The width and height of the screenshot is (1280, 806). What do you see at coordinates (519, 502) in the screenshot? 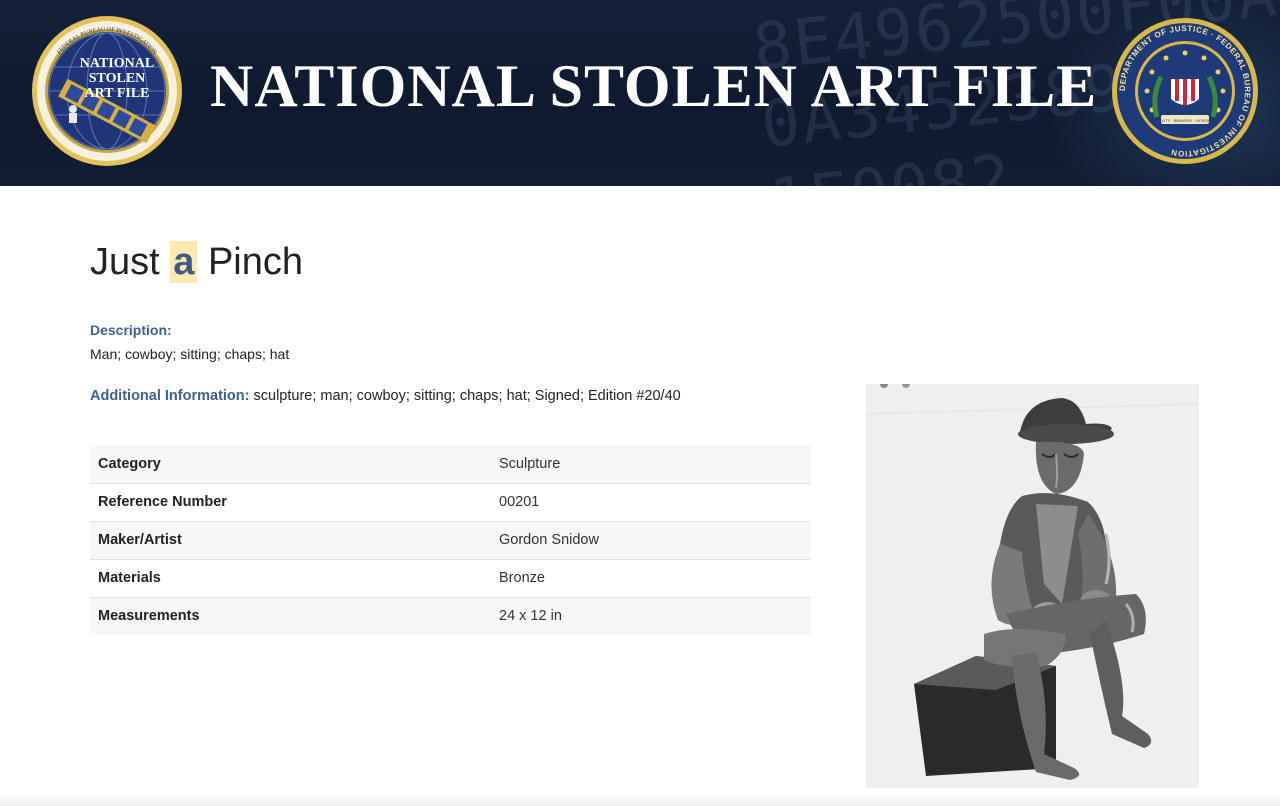
I see `detail-value: 00201` at bounding box center [519, 502].